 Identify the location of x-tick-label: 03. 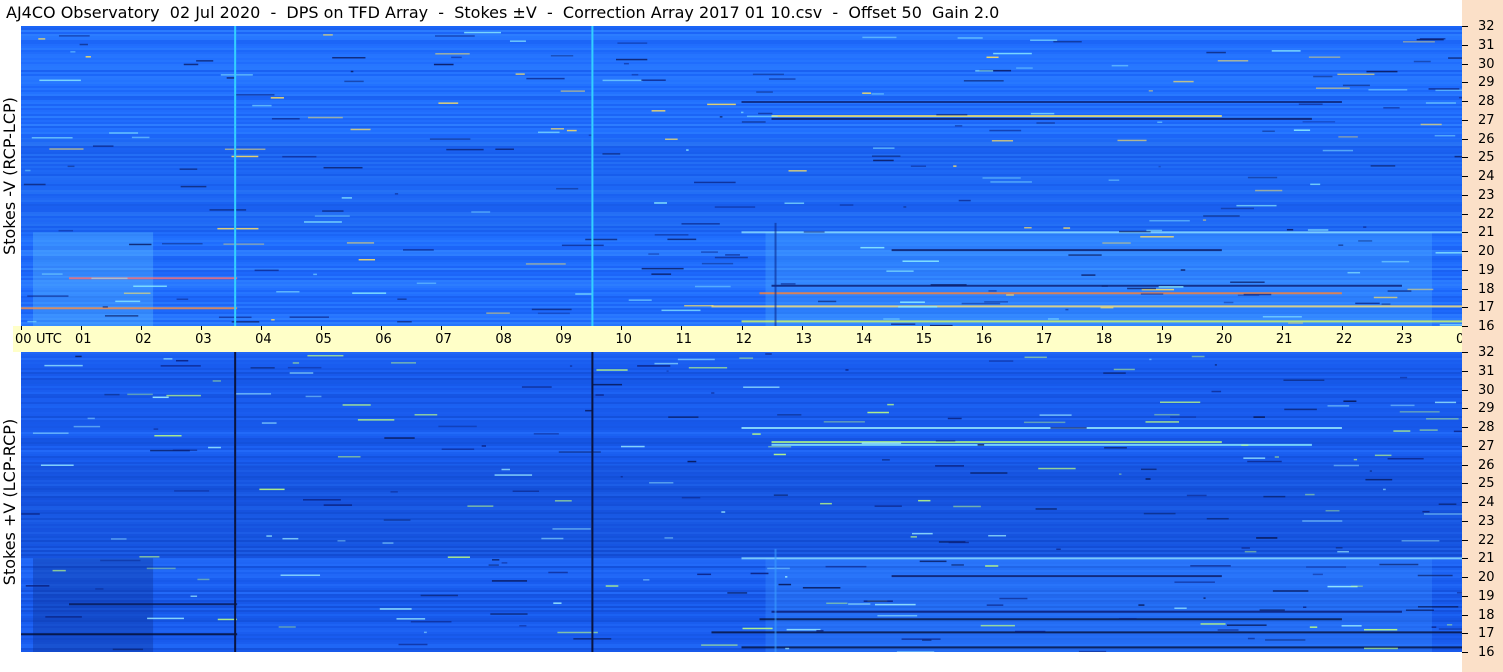
(203, 339).